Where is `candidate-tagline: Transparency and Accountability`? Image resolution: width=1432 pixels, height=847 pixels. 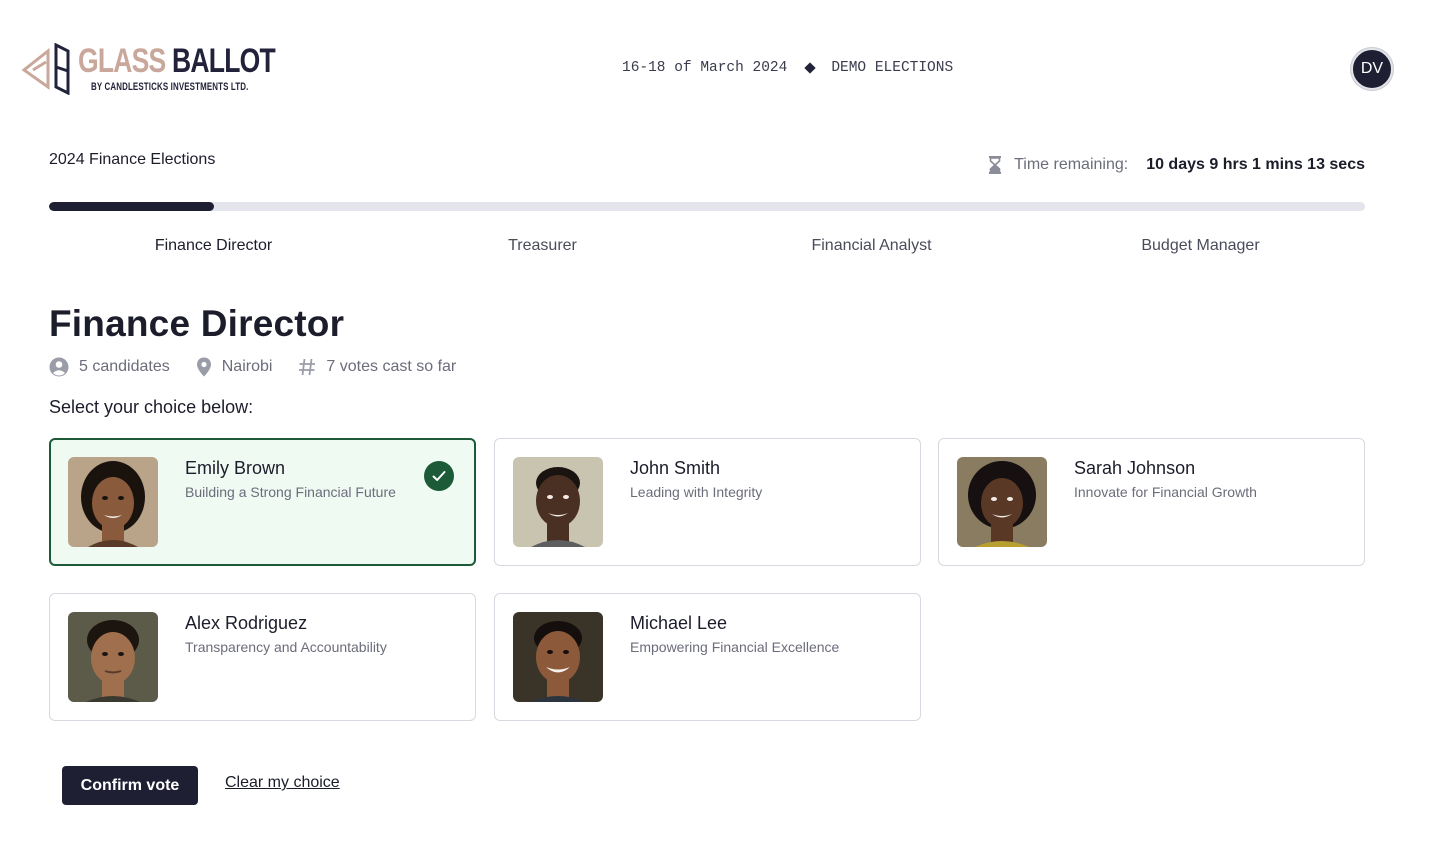
candidate-tagline: Transparency and Accountability is located at coordinates (286, 647).